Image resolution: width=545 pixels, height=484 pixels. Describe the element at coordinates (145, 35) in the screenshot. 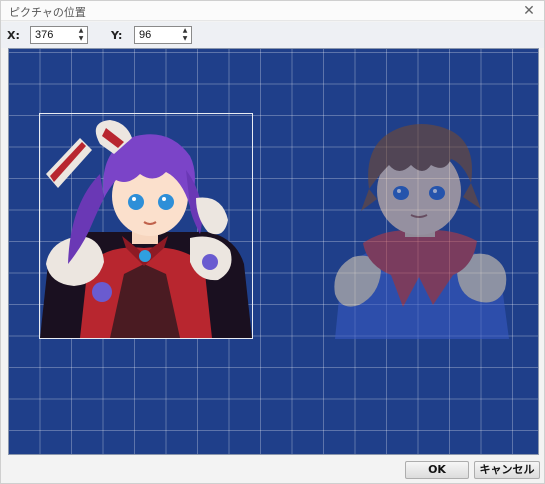

I see `y-value: 96` at that location.